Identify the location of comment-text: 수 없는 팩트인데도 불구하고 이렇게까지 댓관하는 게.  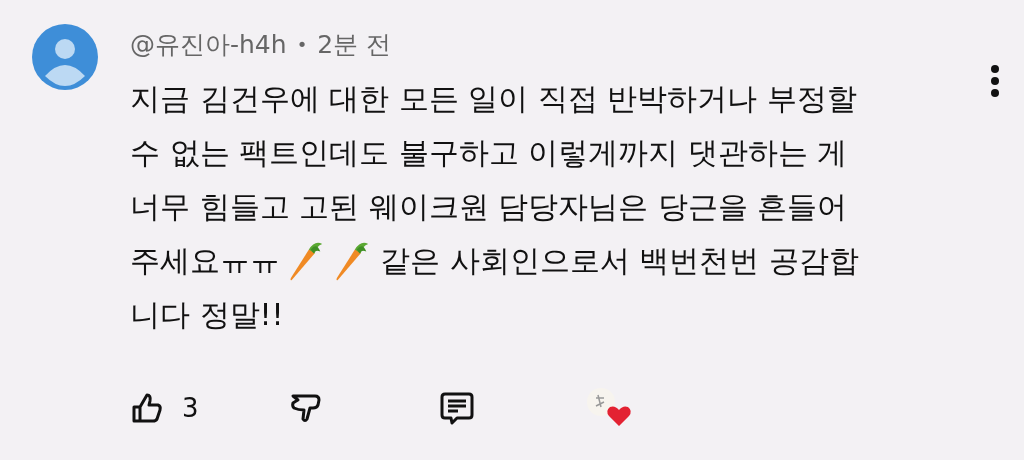
(489, 152).